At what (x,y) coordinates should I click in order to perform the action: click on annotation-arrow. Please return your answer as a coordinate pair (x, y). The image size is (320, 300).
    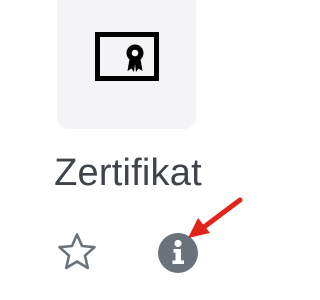
    Looking at the image, I should click on (215, 217).